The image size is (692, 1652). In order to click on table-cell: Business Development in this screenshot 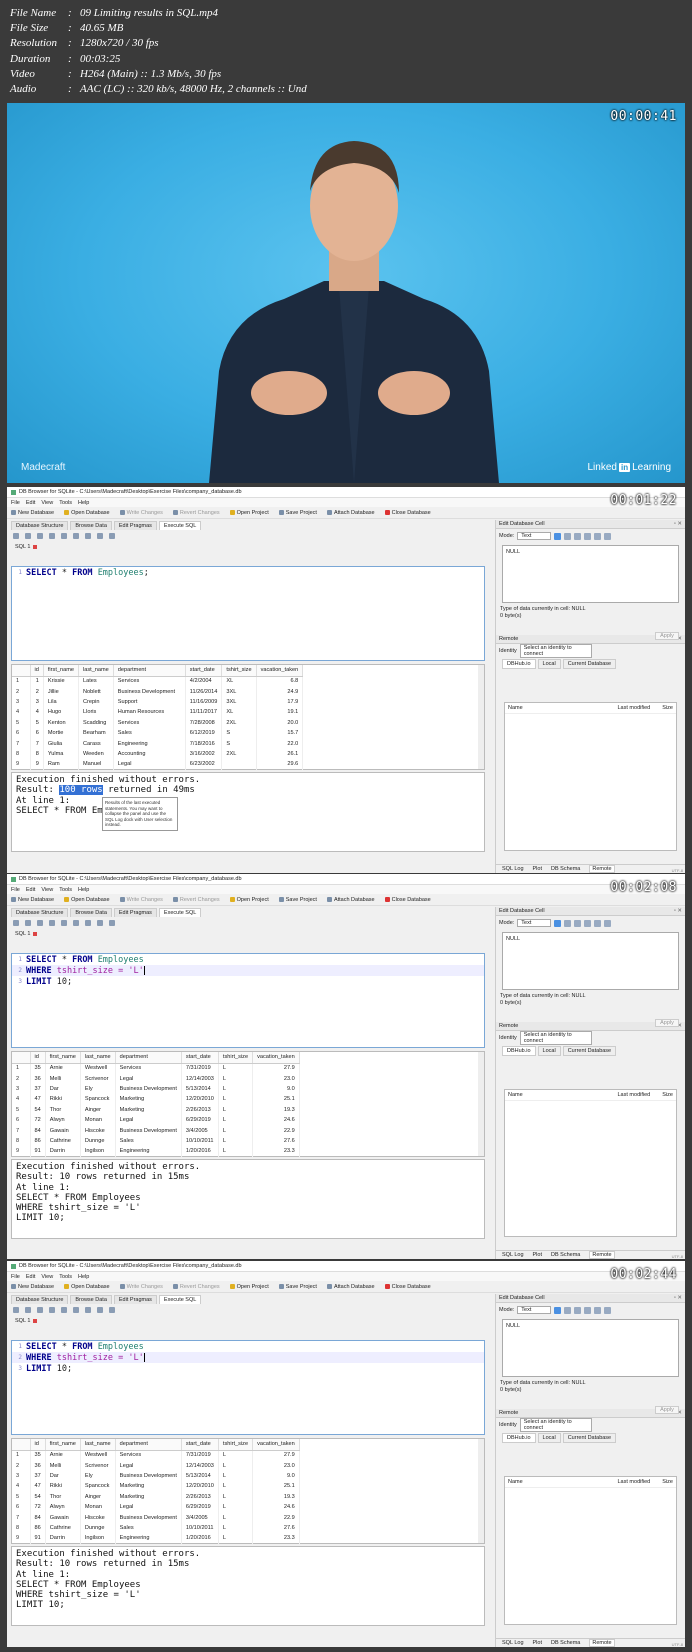, I will do `click(148, 1089)`.